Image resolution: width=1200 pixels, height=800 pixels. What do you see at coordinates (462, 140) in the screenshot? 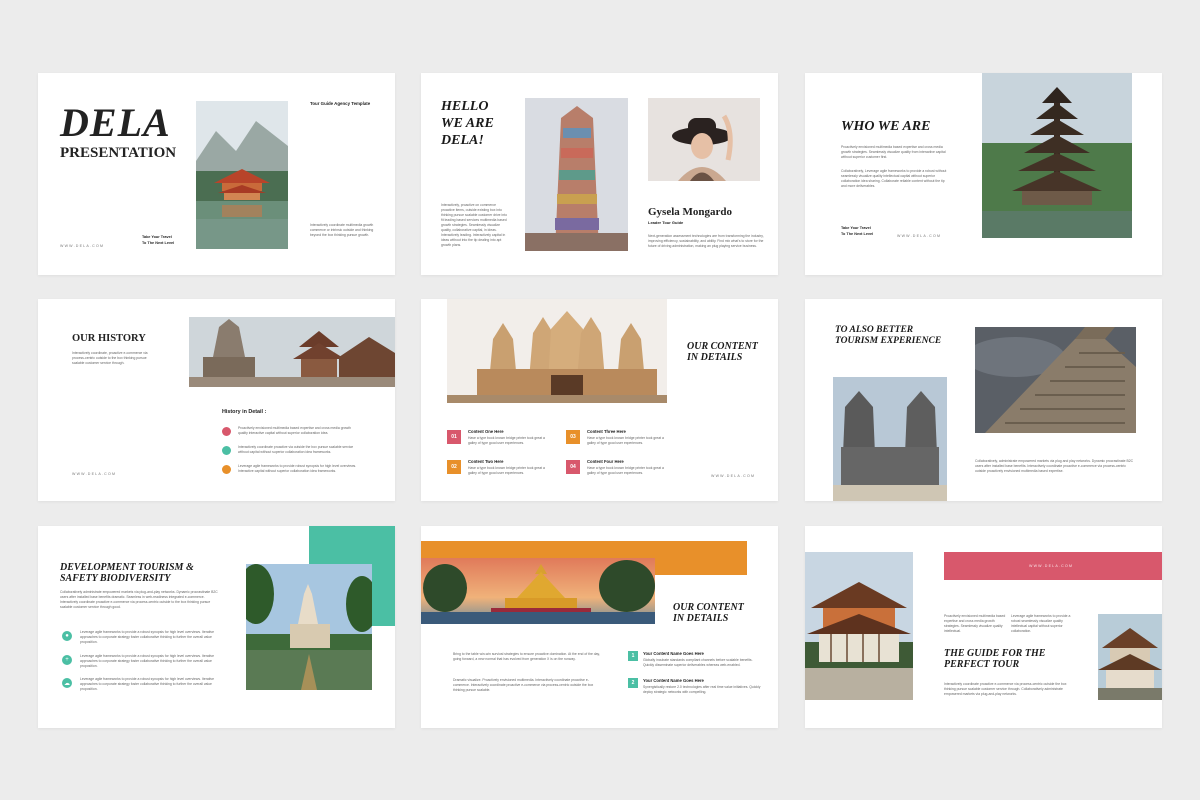
I see `hello-title-3: DELA!` at bounding box center [462, 140].